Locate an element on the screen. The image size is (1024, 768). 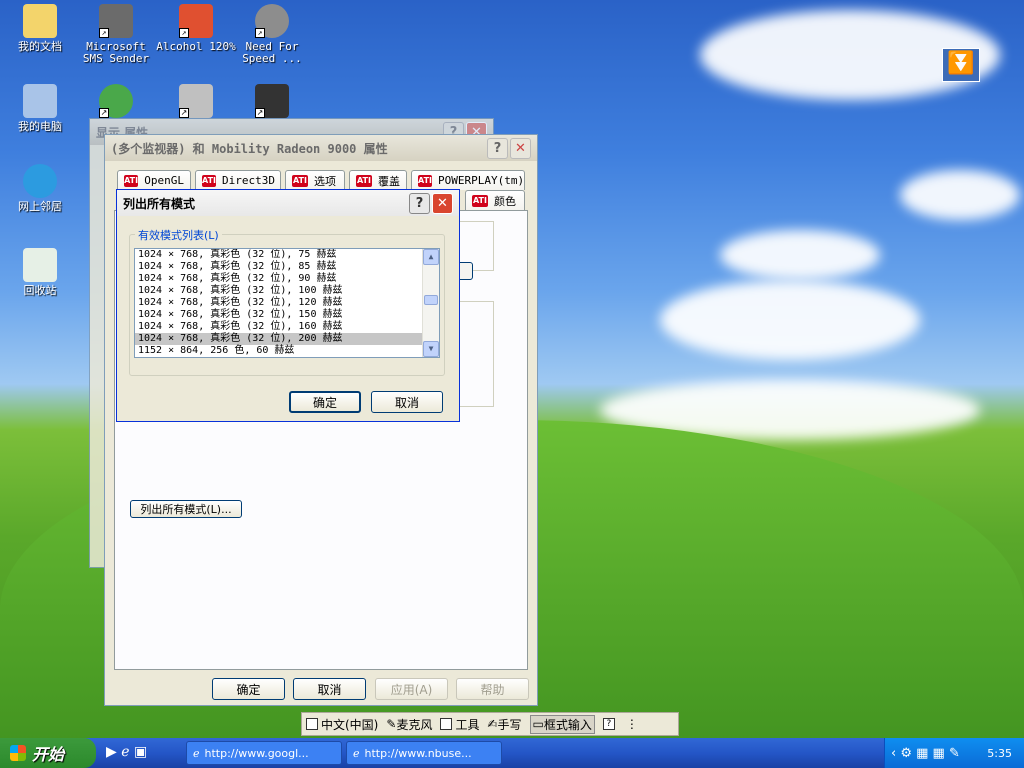
desktop-icon-game: ↗ is located at coordinates (272, 102).